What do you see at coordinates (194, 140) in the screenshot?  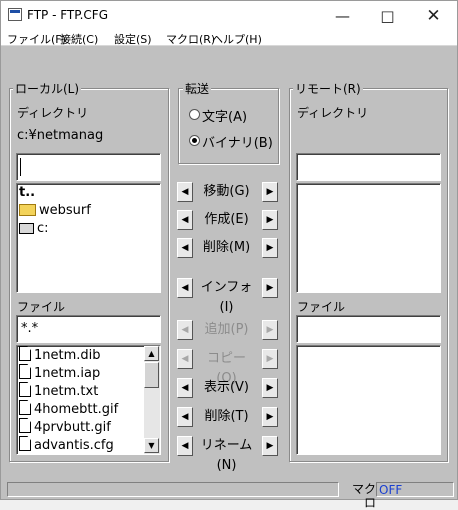 I see `radio-binary-indicator` at bounding box center [194, 140].